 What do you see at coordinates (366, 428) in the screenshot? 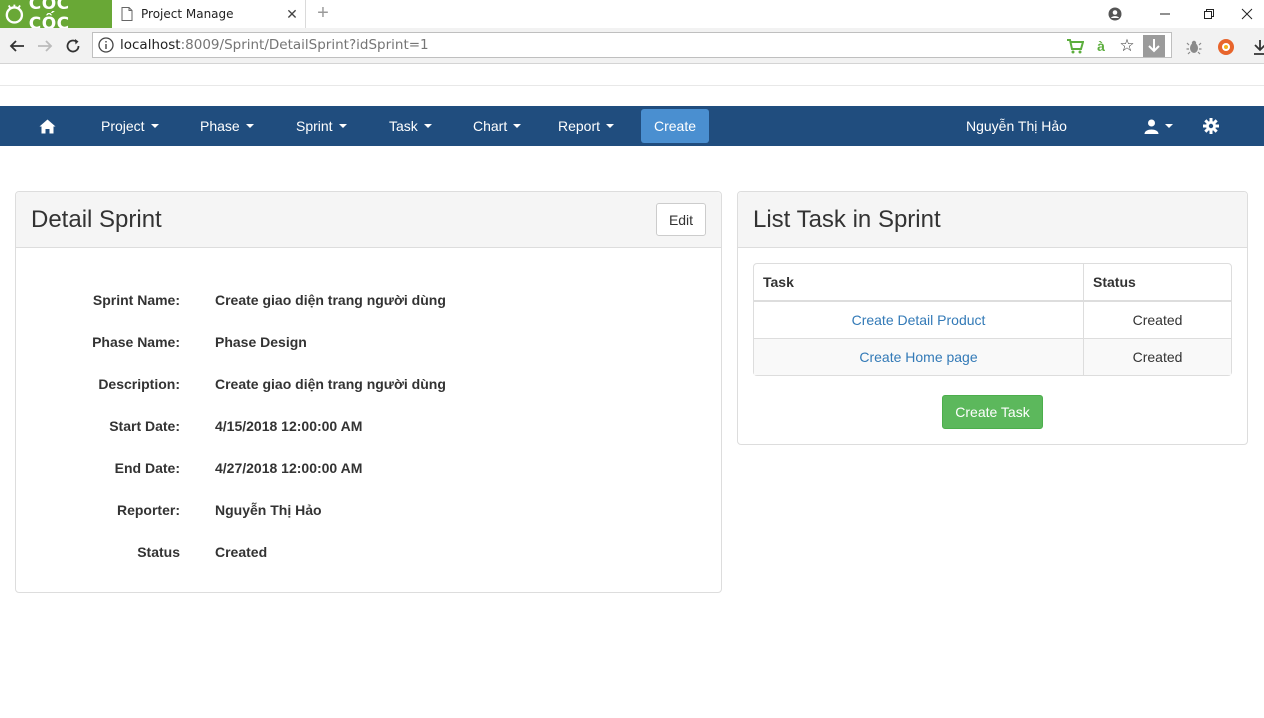
I see `detail-row-start-date: Start Date: 4/15/2018 12:00:00 AM` at bounding box center [366, 428].